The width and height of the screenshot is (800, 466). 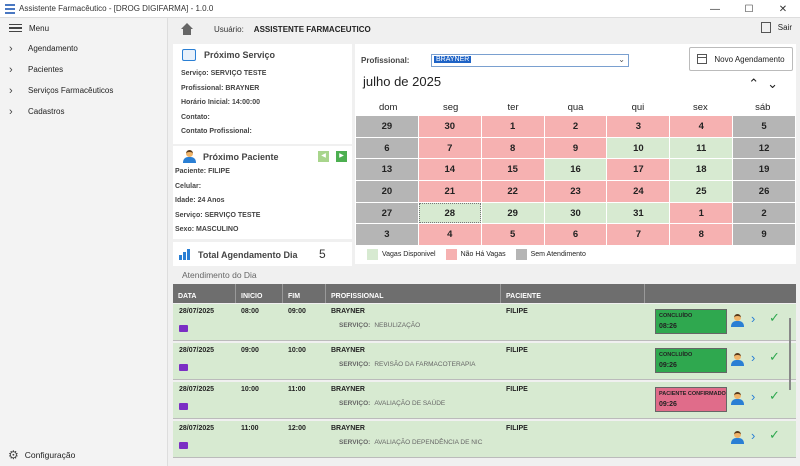 What do you see at coordinates (668, 326) in the screenshot?
I see `status-time: 08:26` at bounding box center [668, 326].